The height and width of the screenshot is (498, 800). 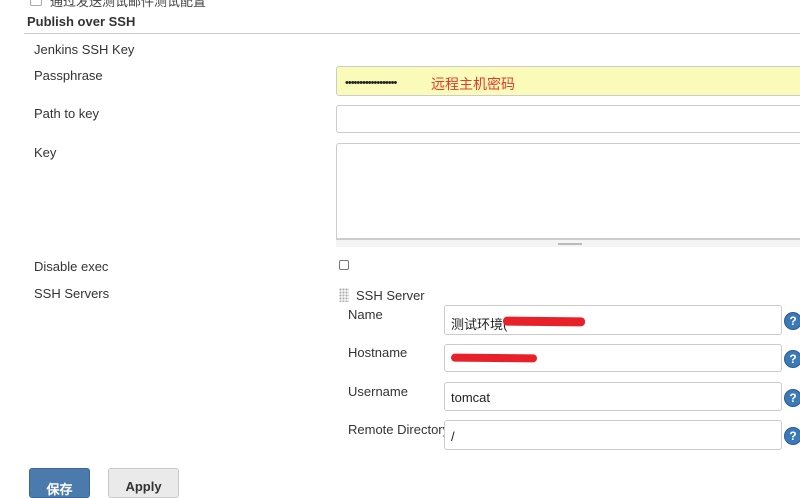 I want to click on top-option-row: 通过发送测试邮件测试配置, so click(x=400, y=4).